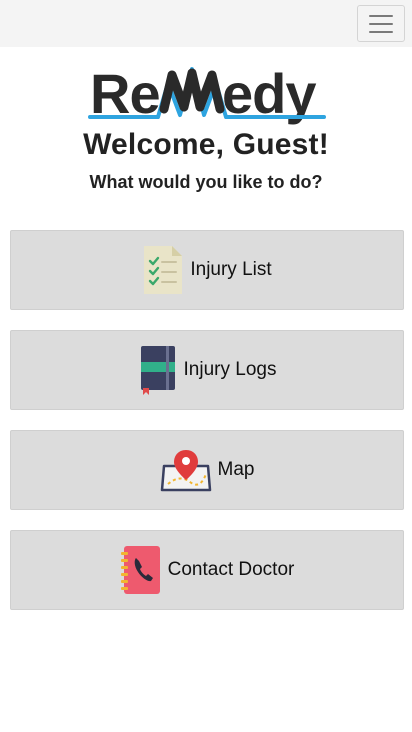  I want to click on injury-logs-button: Injury Logs, so click(207, 370).